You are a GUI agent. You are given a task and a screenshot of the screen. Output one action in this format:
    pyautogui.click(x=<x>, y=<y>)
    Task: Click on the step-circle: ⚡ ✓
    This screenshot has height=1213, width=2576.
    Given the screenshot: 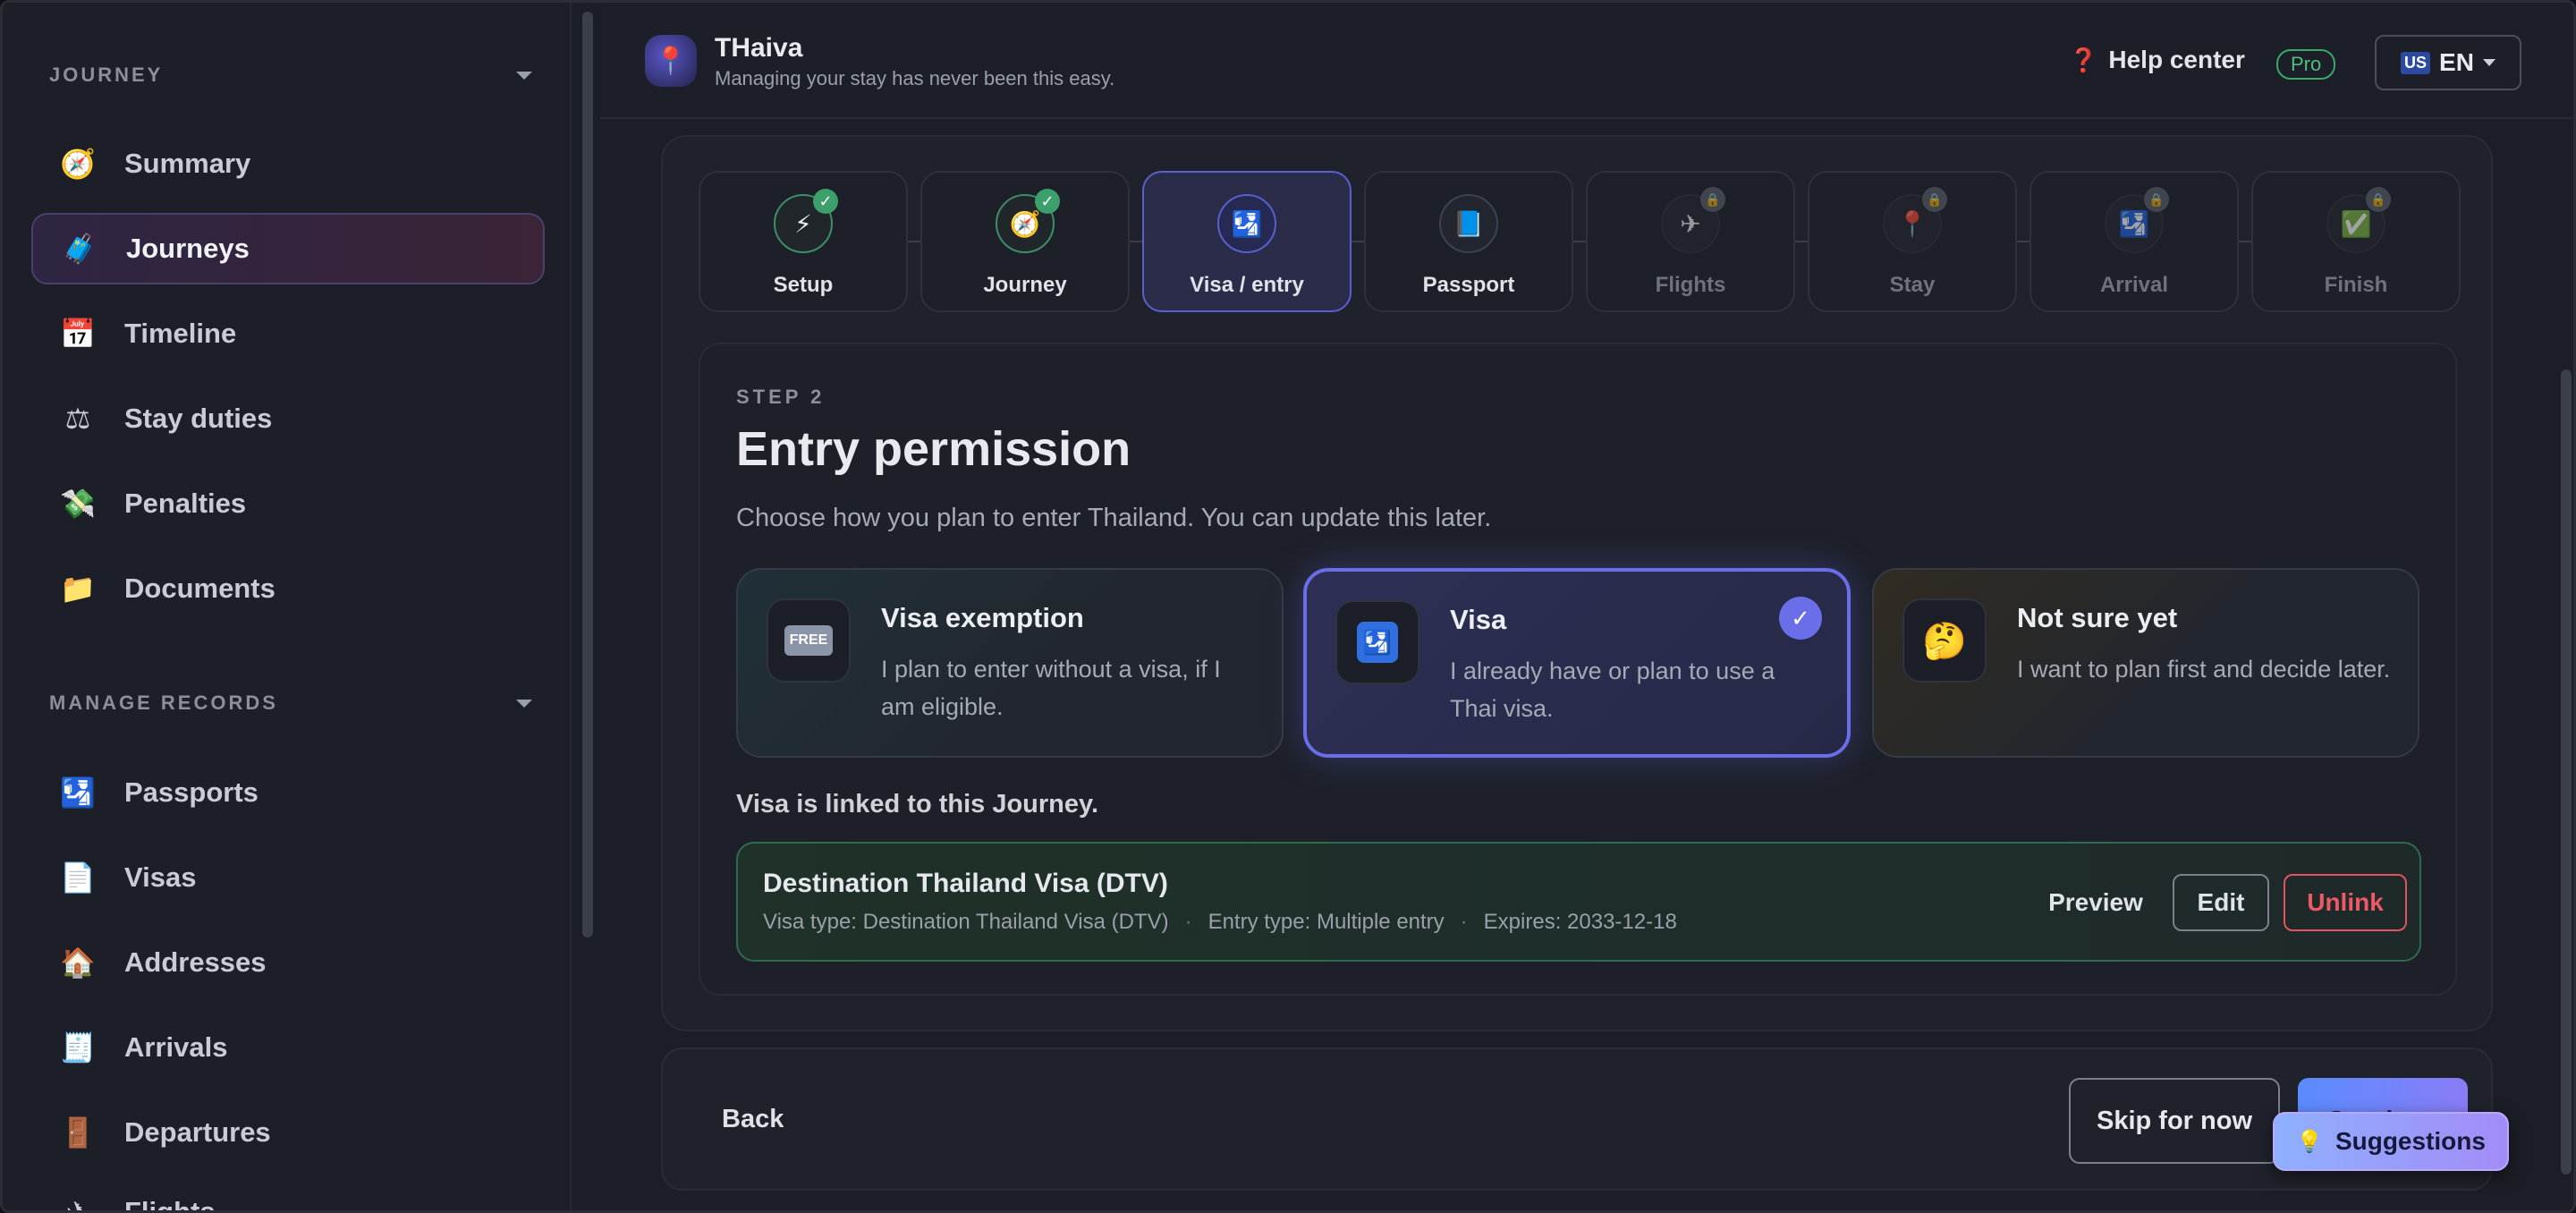 What is the action you would take?
    pyautogui.click(x=806, y=221)
    